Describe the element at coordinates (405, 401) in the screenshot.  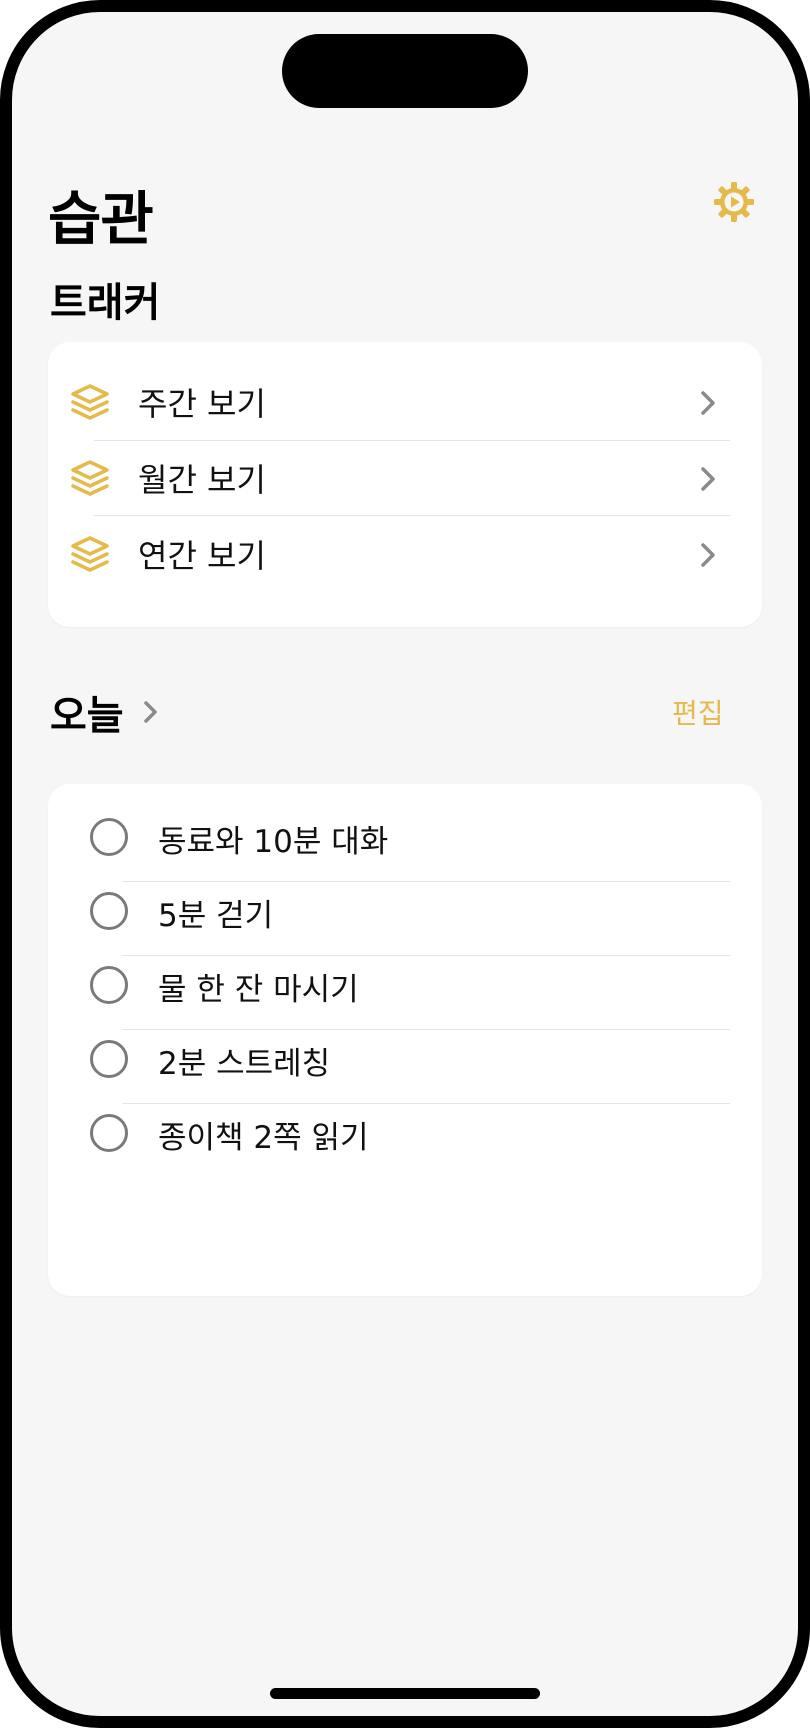
I see `tracker-item-weekly: 주간 보기` at that location.